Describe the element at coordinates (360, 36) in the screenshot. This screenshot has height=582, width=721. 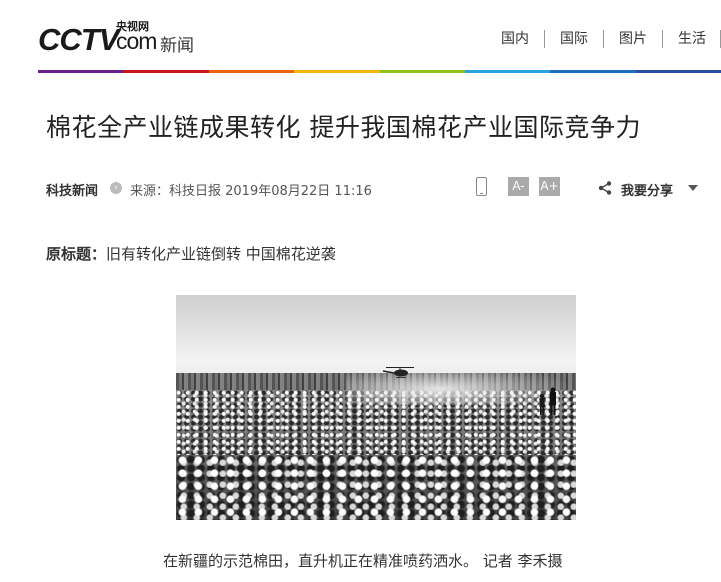
I see `site-header: CCTV 央视网 com 新闻 国内 国际 图片 生活` at that location.